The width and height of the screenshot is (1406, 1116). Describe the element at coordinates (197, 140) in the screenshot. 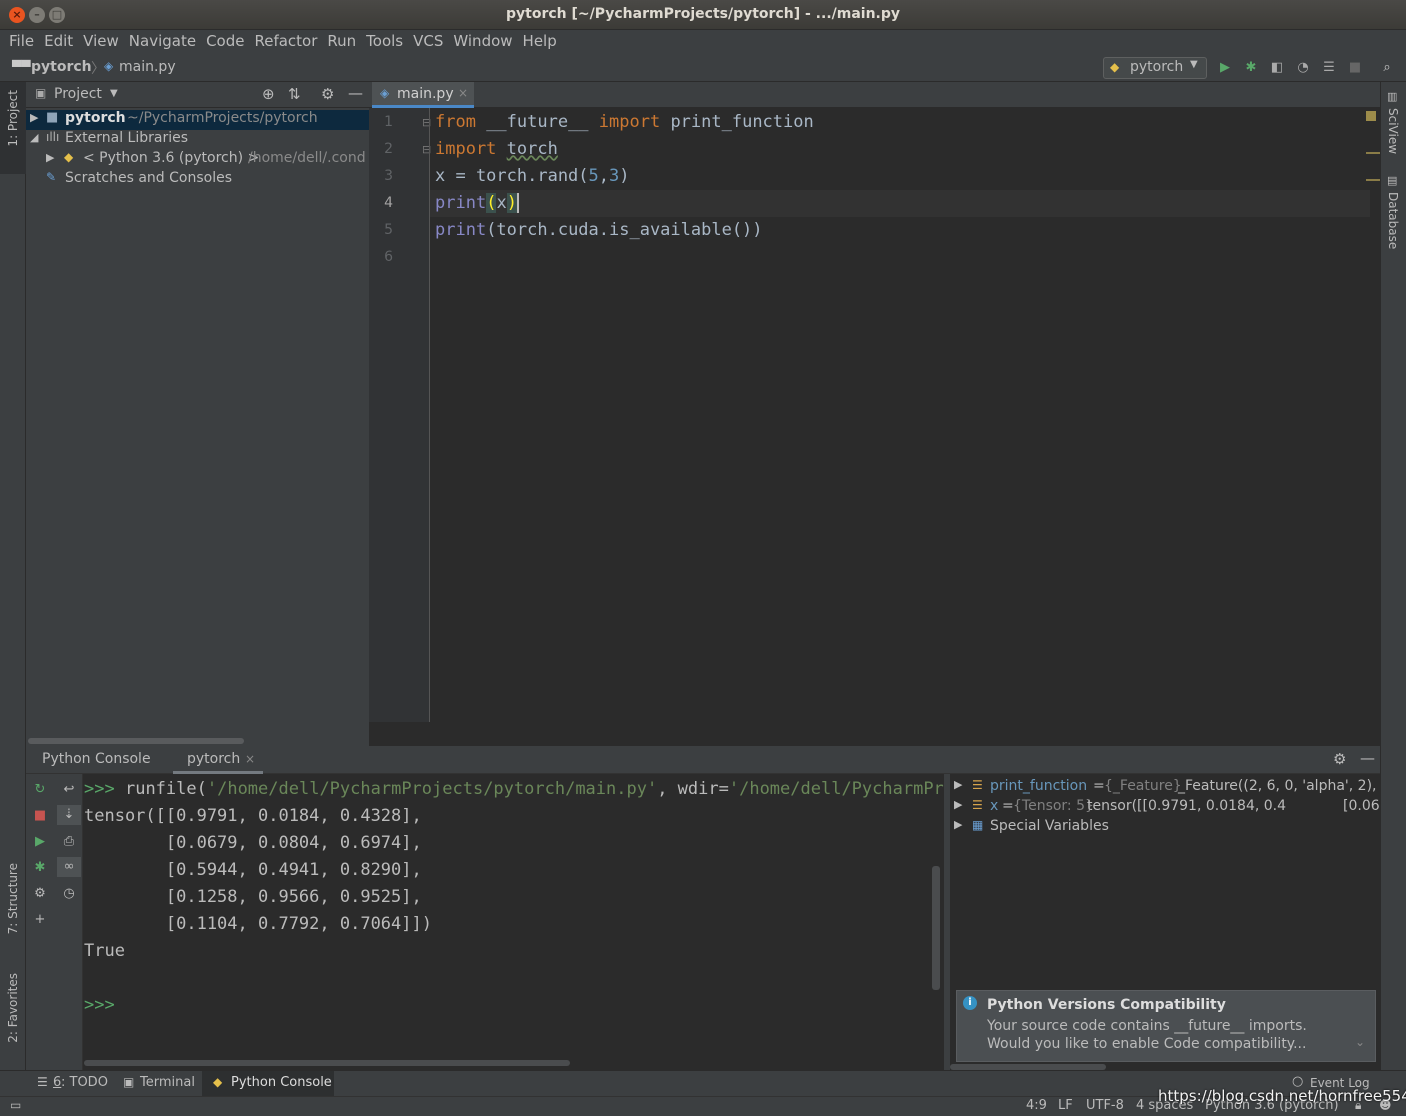

I see `tree-item-external-libraries: ◢ ıllı External Libraries` at that location.